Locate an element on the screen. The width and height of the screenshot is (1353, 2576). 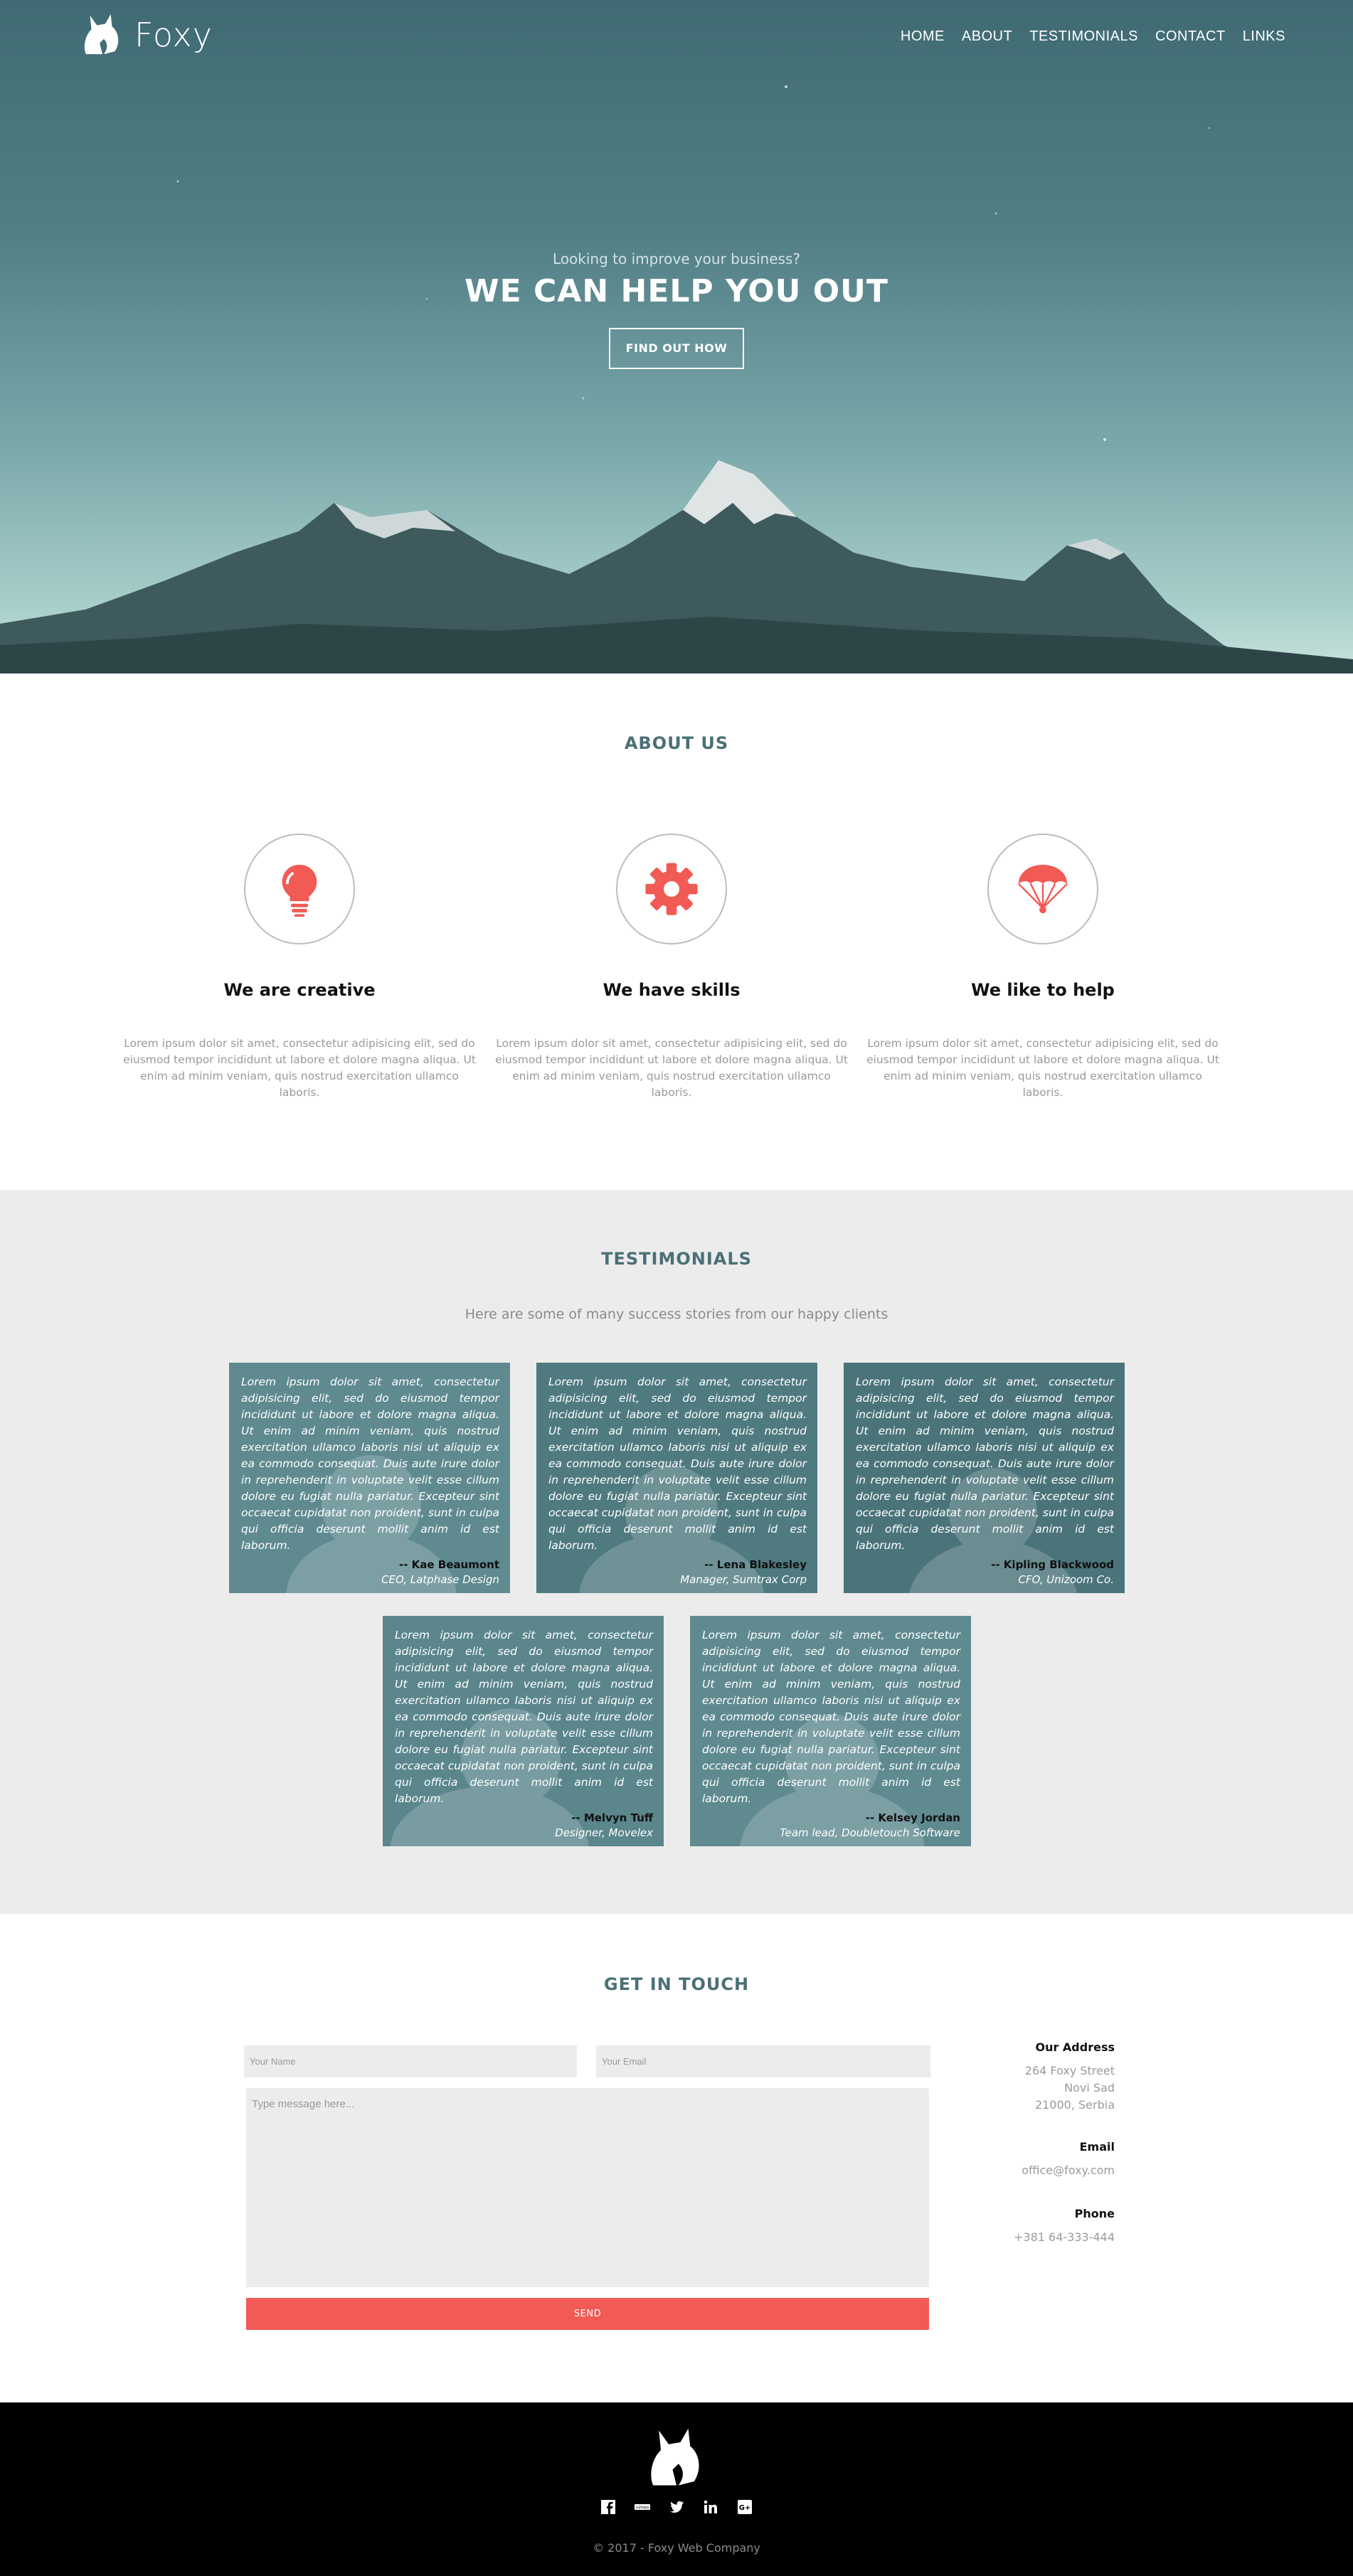
svg-text: vimeo is located at coordinates (642, 2508).